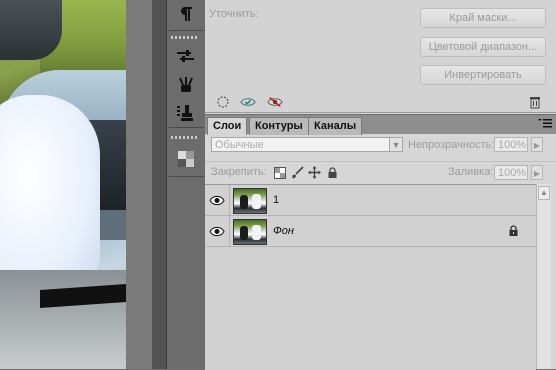  I want to click on lock-pixels-brush-icon, so click(297, 172).